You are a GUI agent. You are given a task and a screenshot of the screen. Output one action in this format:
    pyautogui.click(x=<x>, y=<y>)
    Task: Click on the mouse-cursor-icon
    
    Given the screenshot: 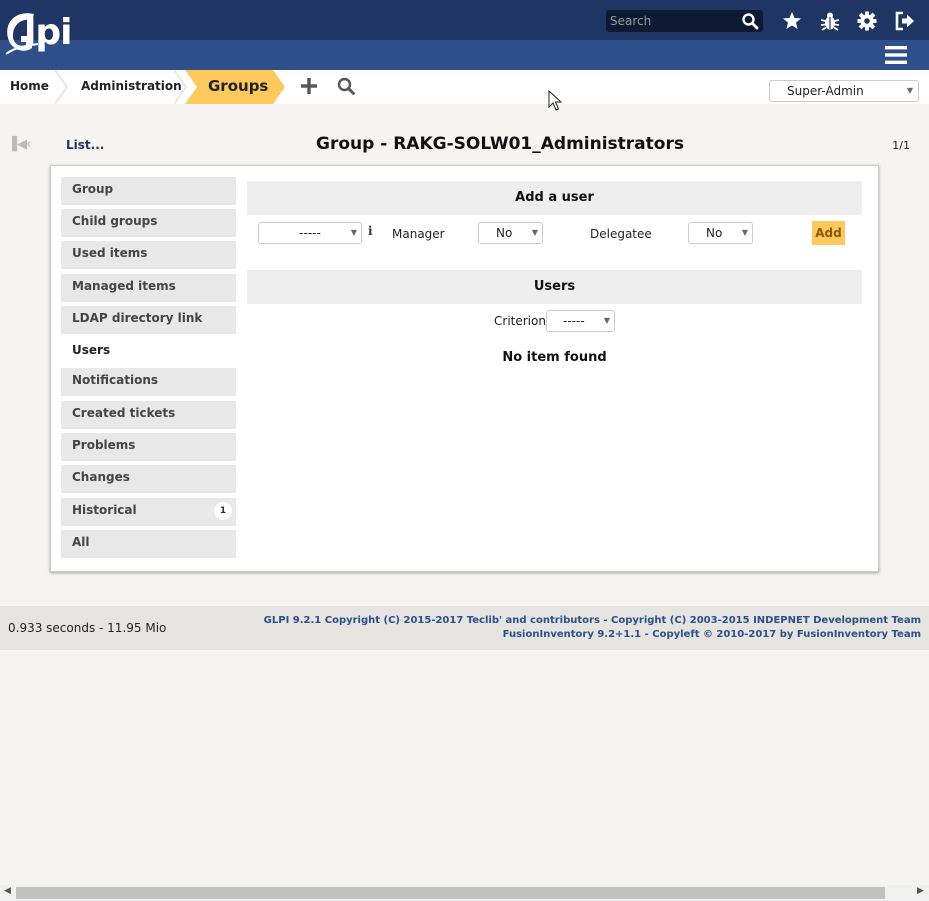 What is the action you would take?
    pyautogui.click(x=555, y=100)
    